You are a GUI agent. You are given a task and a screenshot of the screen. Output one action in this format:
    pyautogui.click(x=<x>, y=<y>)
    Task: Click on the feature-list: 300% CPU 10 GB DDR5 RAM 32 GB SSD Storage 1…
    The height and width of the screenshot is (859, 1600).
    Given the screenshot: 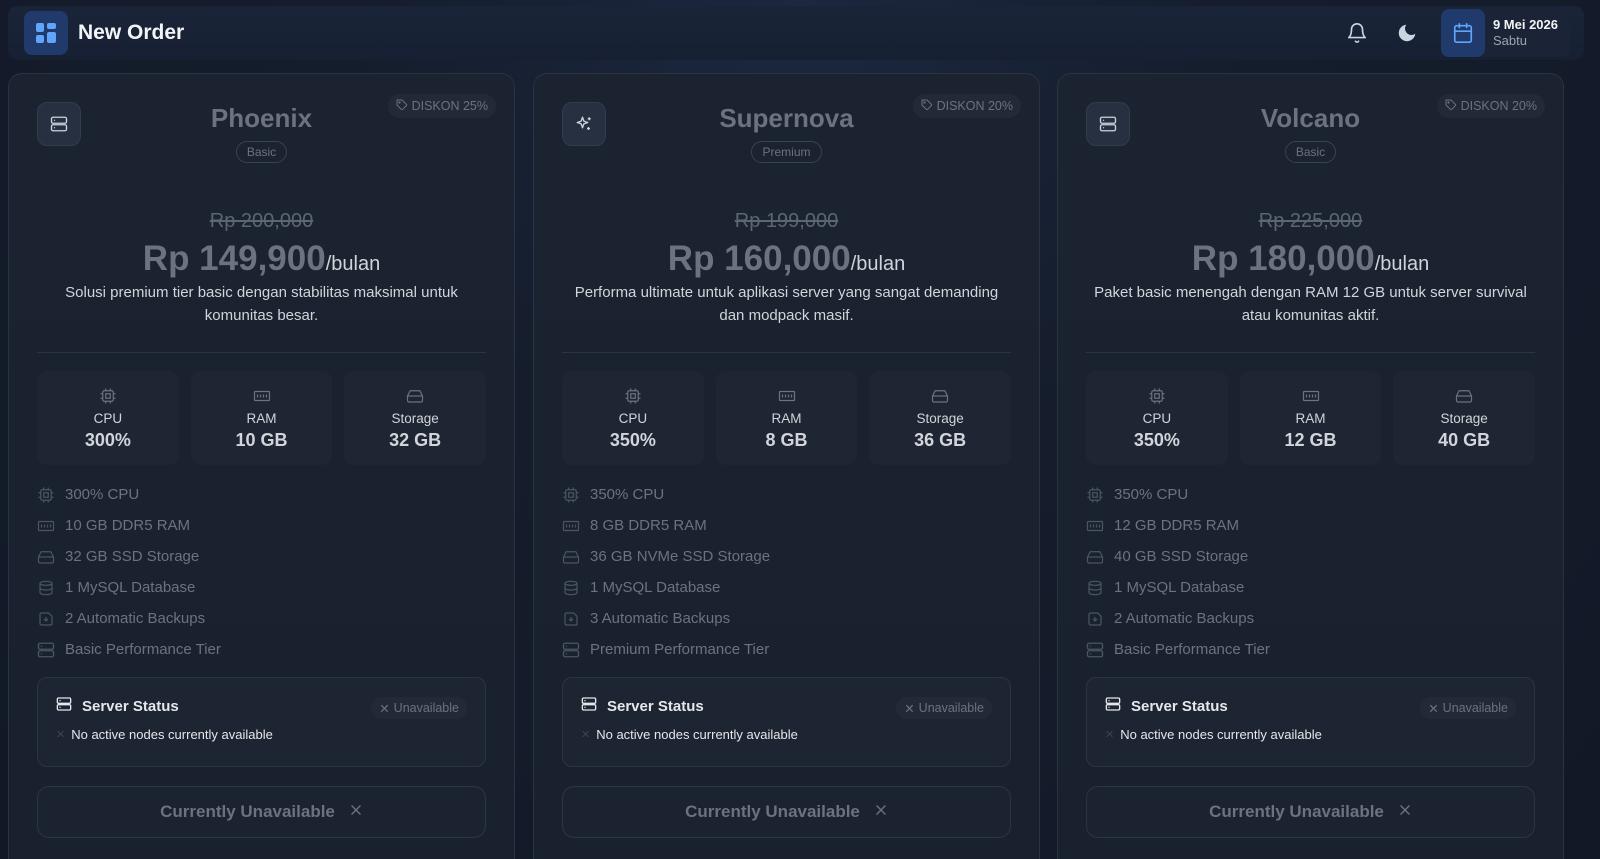 What is the action you would take?
    pyautogui.click(x=261, y=572)
    